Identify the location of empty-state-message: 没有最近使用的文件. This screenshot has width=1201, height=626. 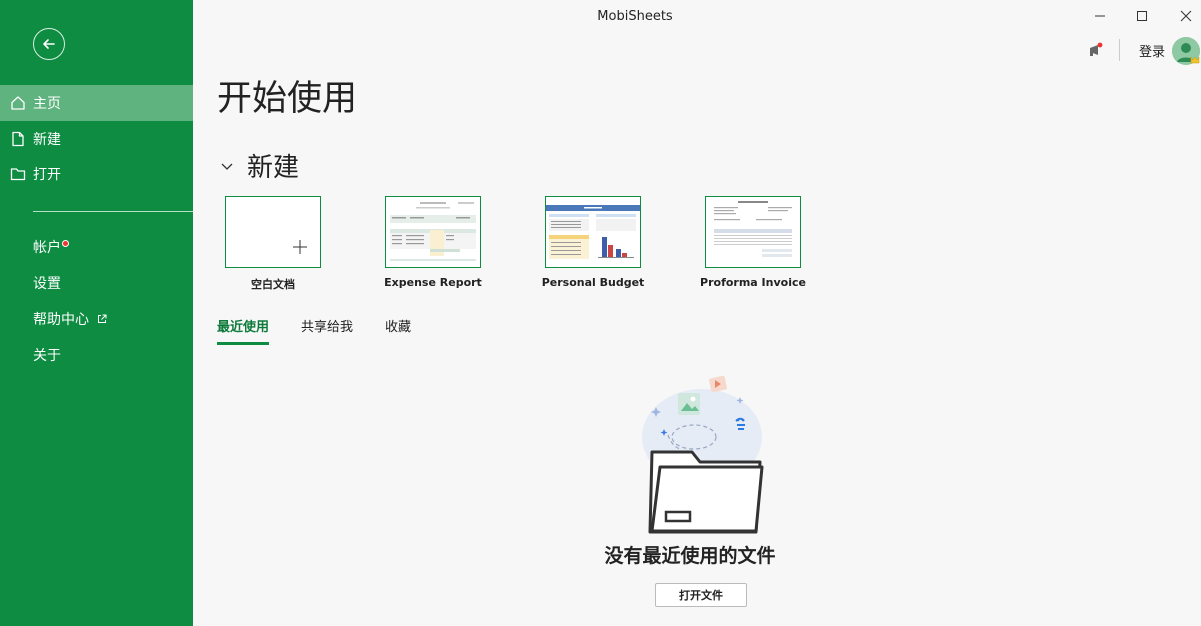
(690, 556).